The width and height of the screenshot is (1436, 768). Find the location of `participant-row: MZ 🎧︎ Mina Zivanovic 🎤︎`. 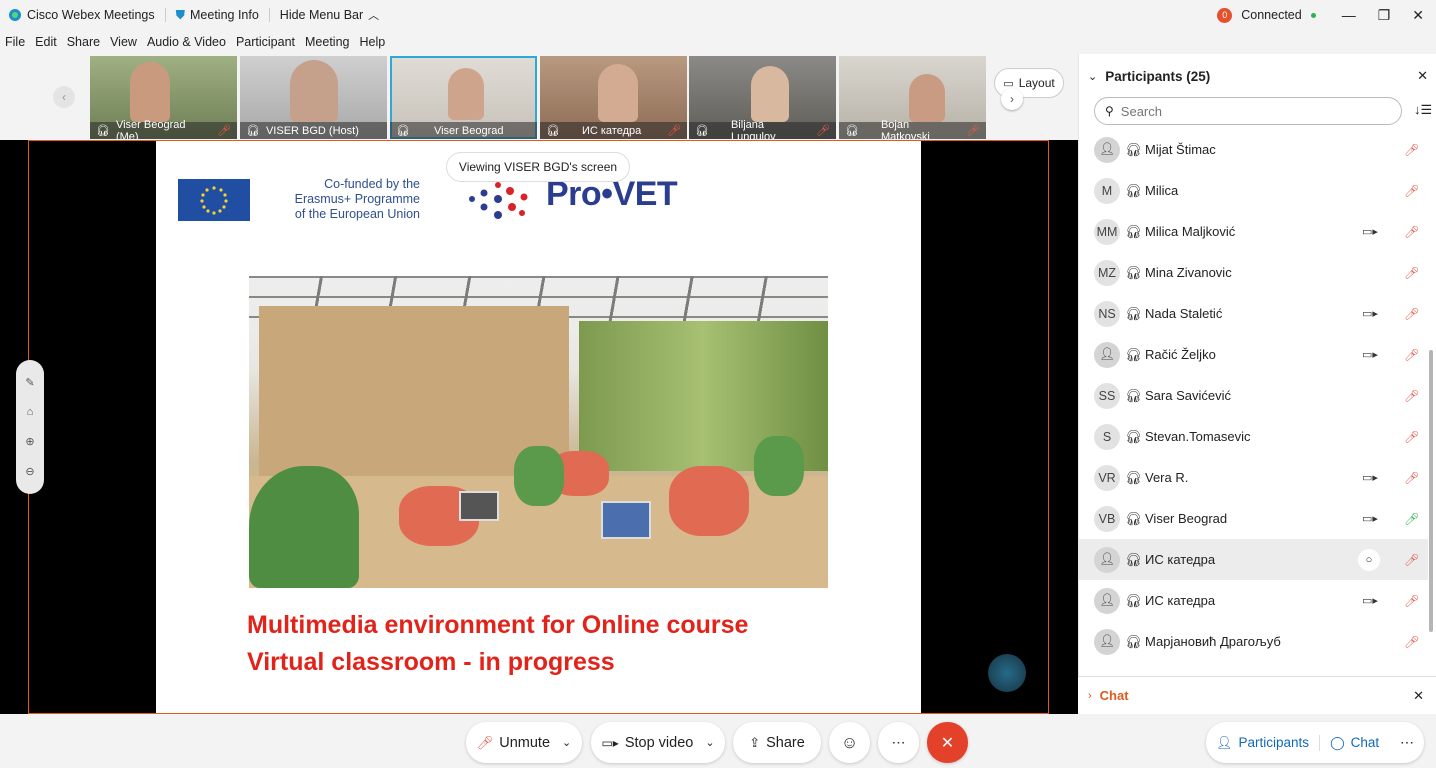

participant-row: MZ 🎧︎ Mina Zivanovic 🎤︎ is located at coordinates (1253, 272).